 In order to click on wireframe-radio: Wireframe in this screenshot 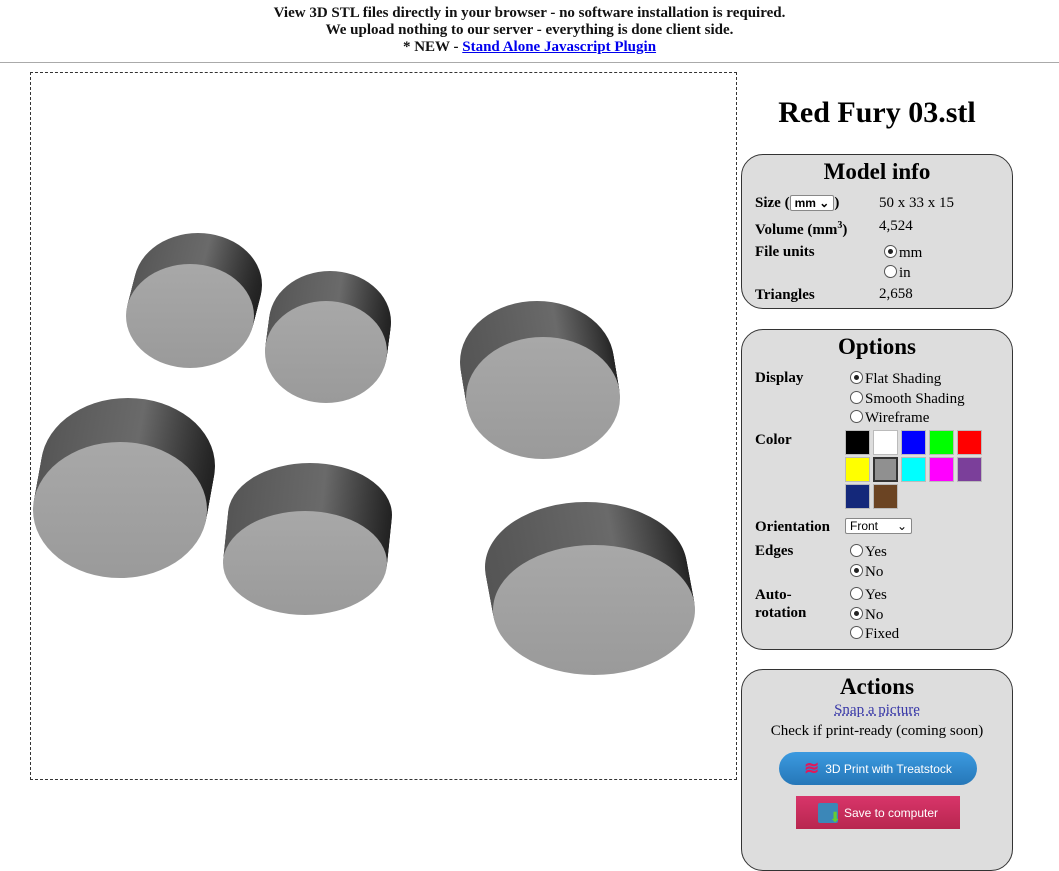, I will do `click(889, 418)`.